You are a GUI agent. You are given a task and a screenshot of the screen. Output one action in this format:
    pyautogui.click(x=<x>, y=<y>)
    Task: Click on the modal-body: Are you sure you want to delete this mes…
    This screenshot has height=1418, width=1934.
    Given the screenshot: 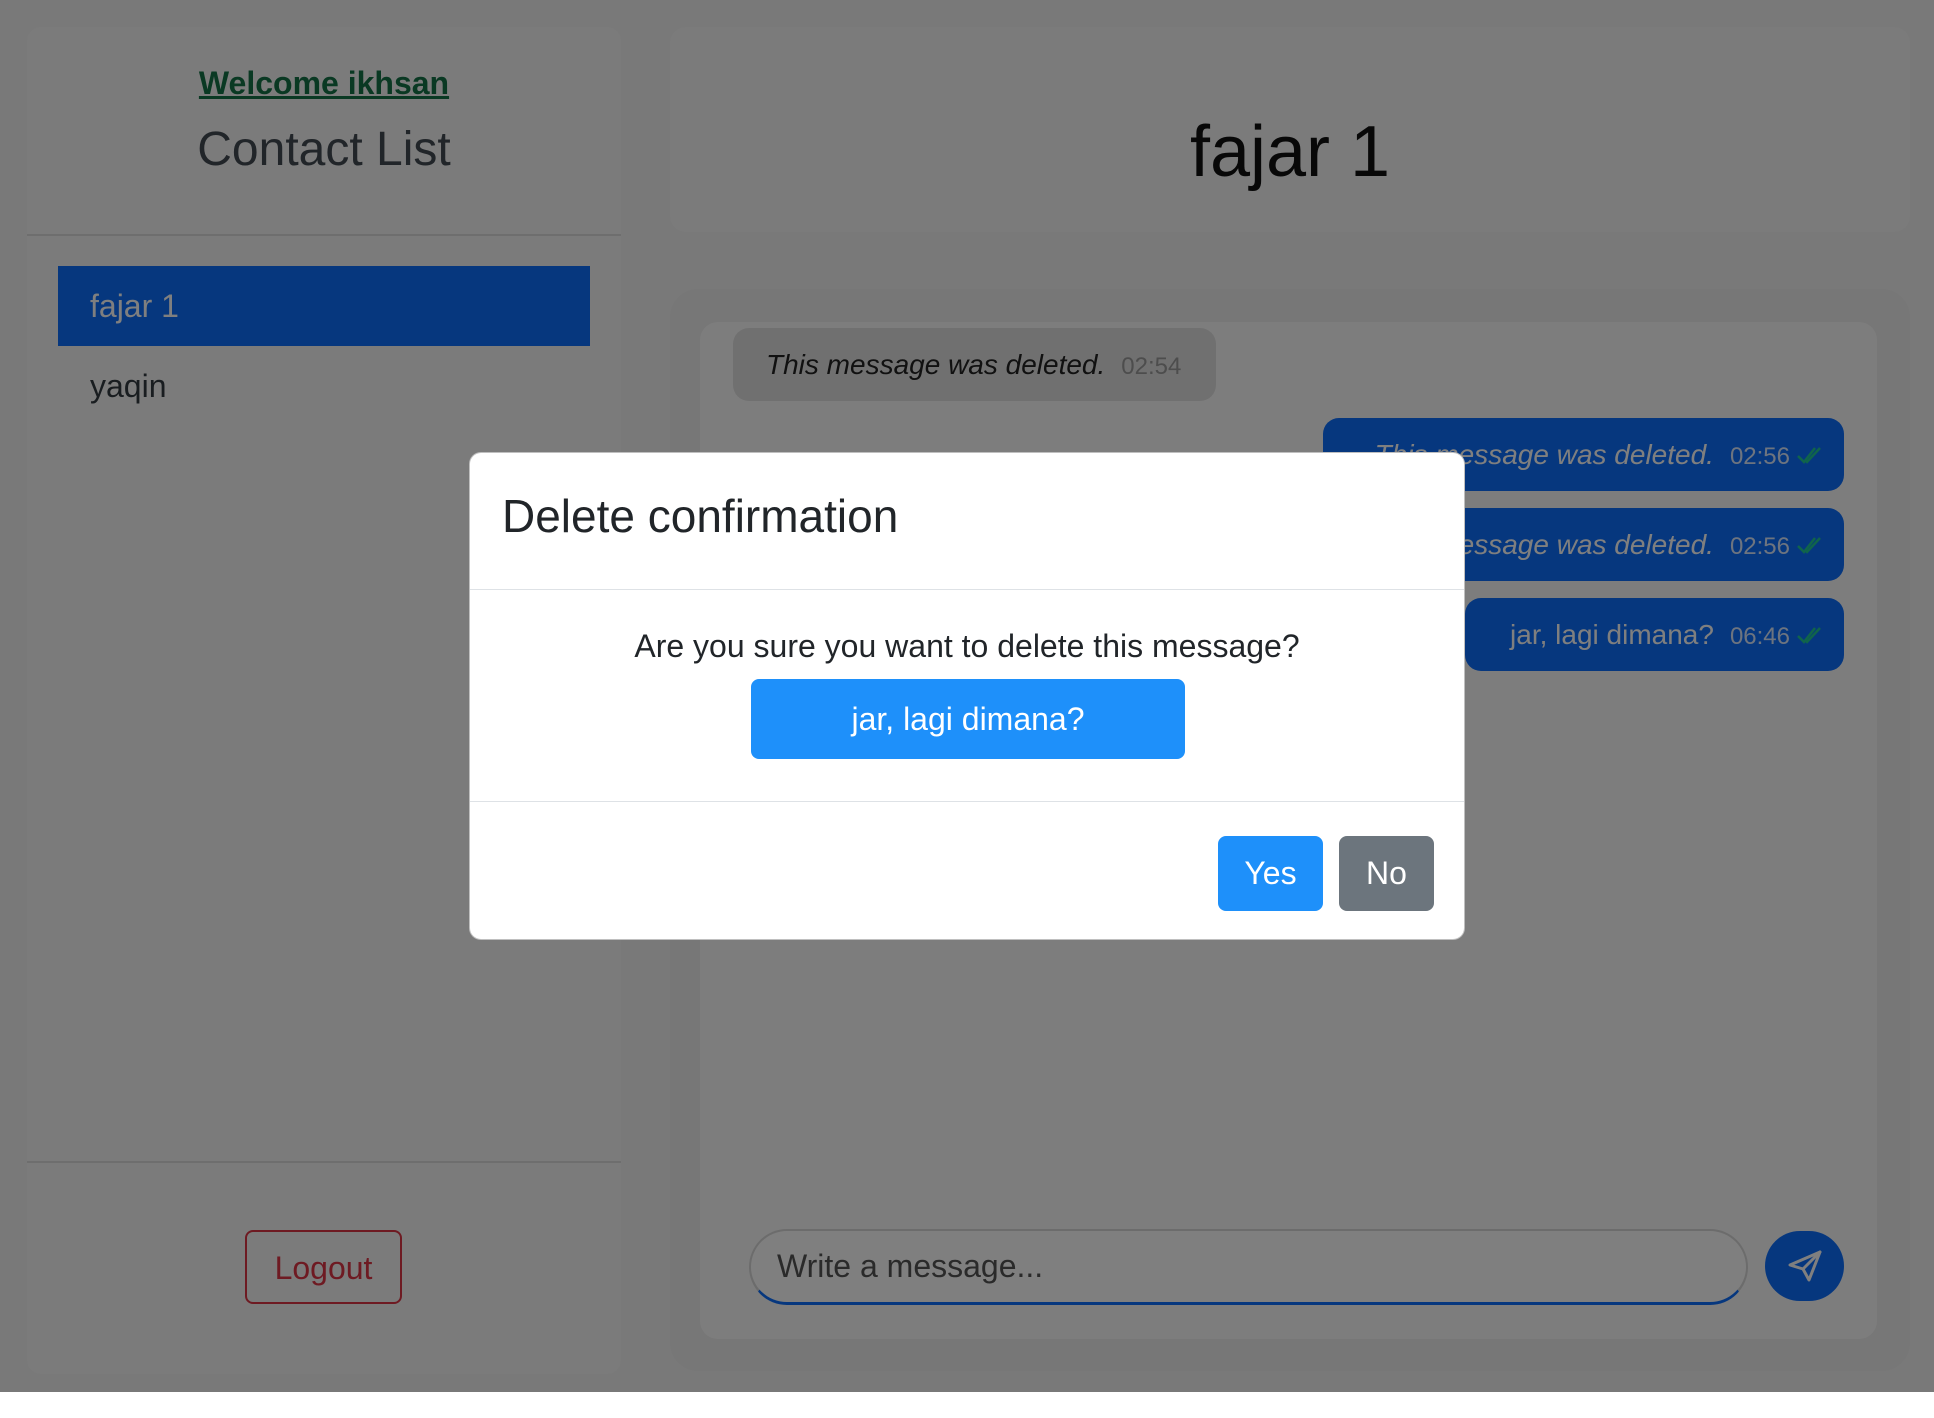 What is the action you would take?
    pyautogui.click(x=967, y=696)
    